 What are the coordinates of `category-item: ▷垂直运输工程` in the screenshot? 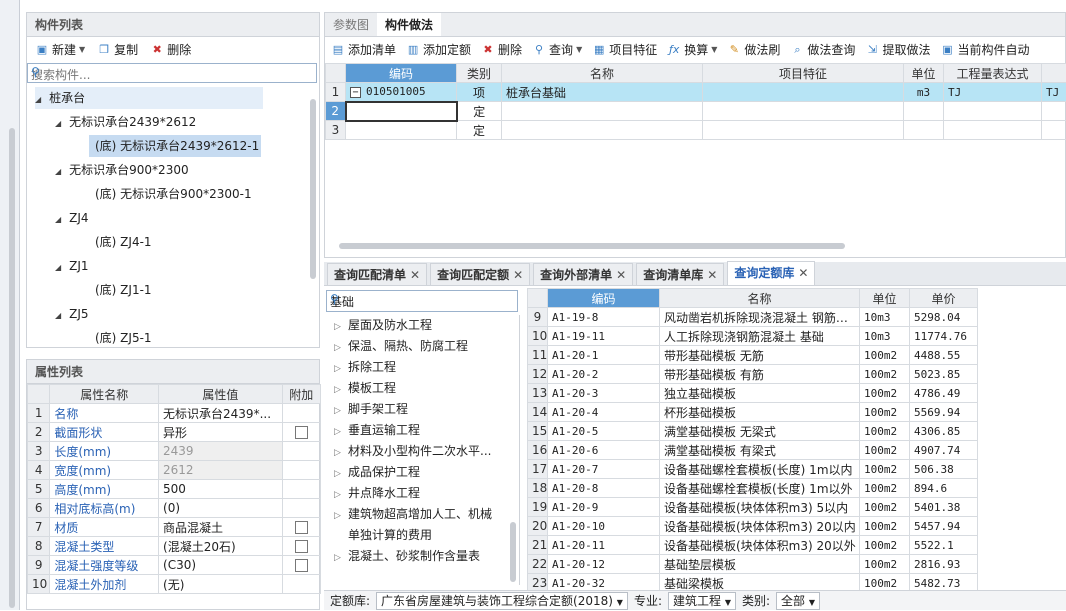 It's located at (377, 430).